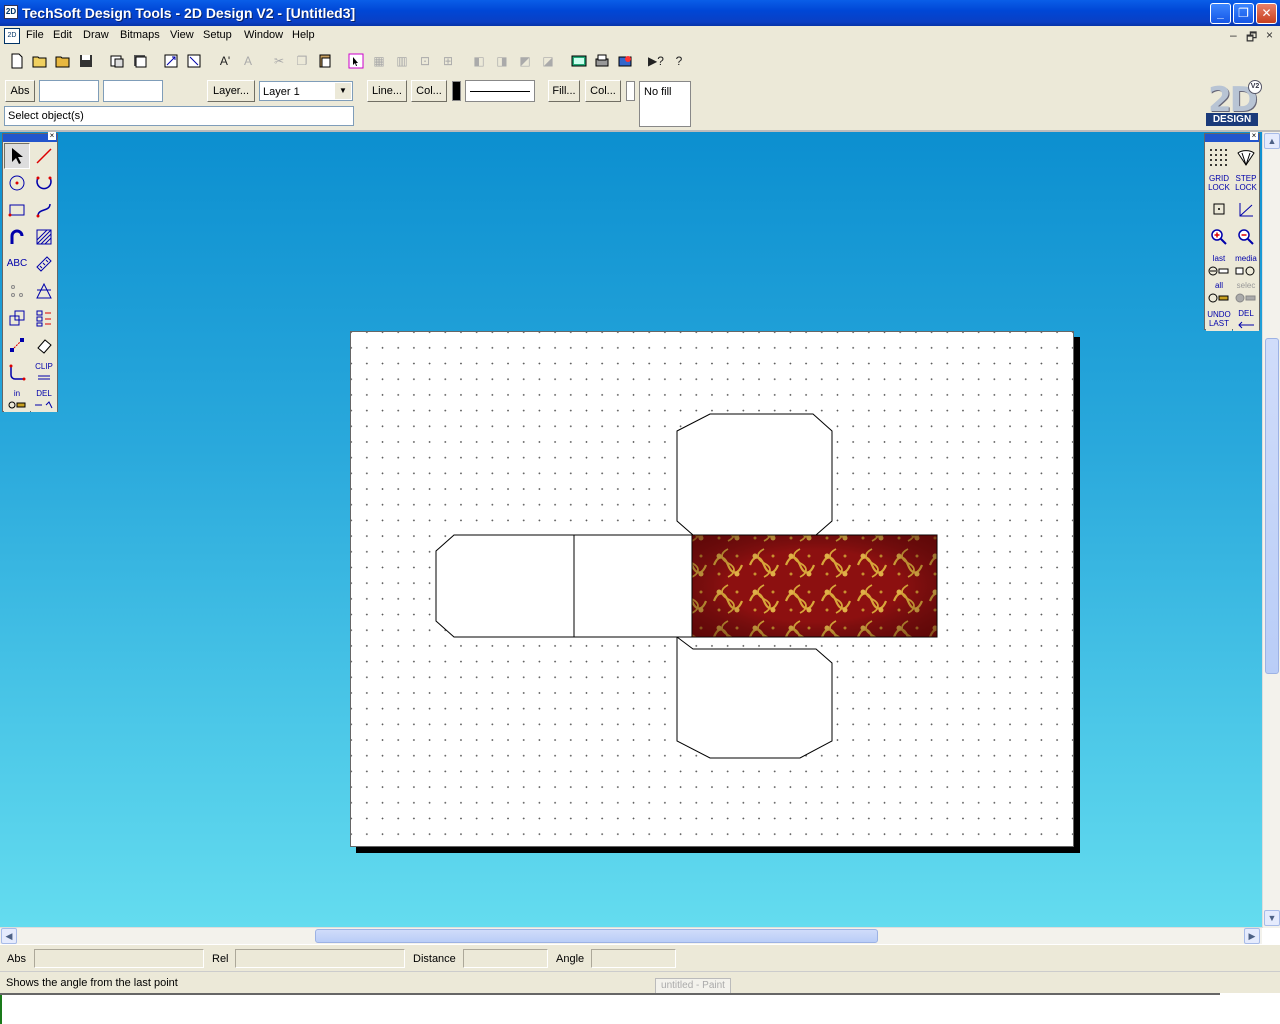  I want to click on clip-tool: CLIP, so click(44, 372).